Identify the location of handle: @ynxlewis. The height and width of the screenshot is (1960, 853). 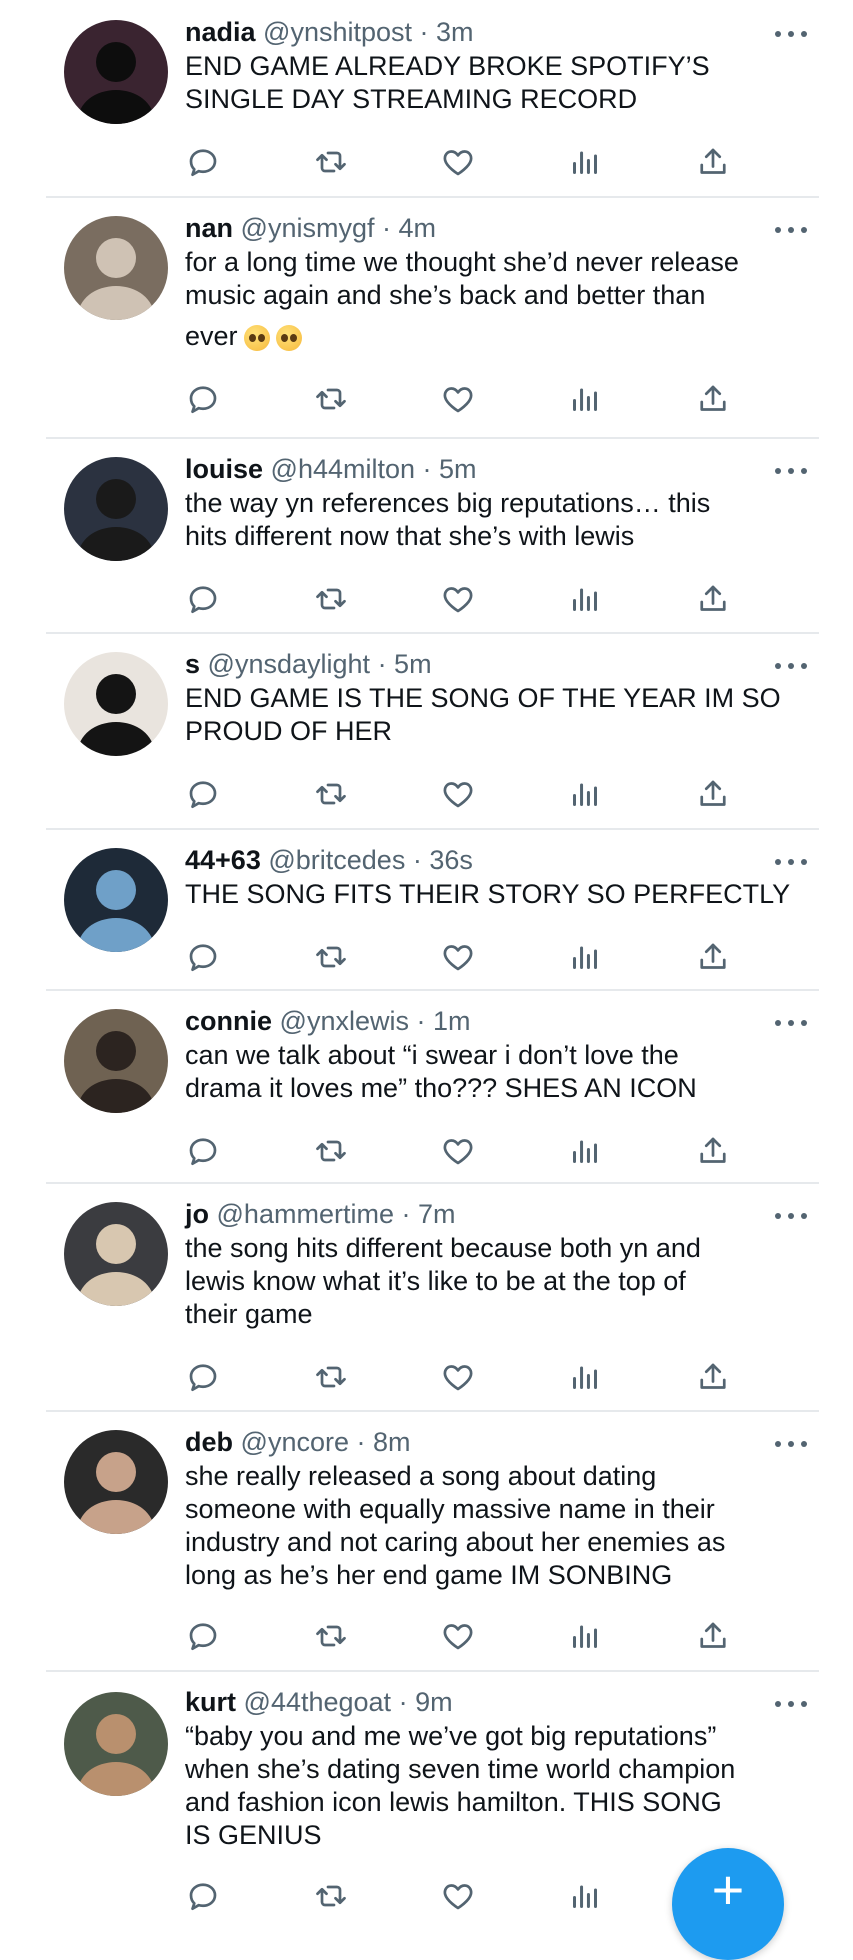
(344, 1021).